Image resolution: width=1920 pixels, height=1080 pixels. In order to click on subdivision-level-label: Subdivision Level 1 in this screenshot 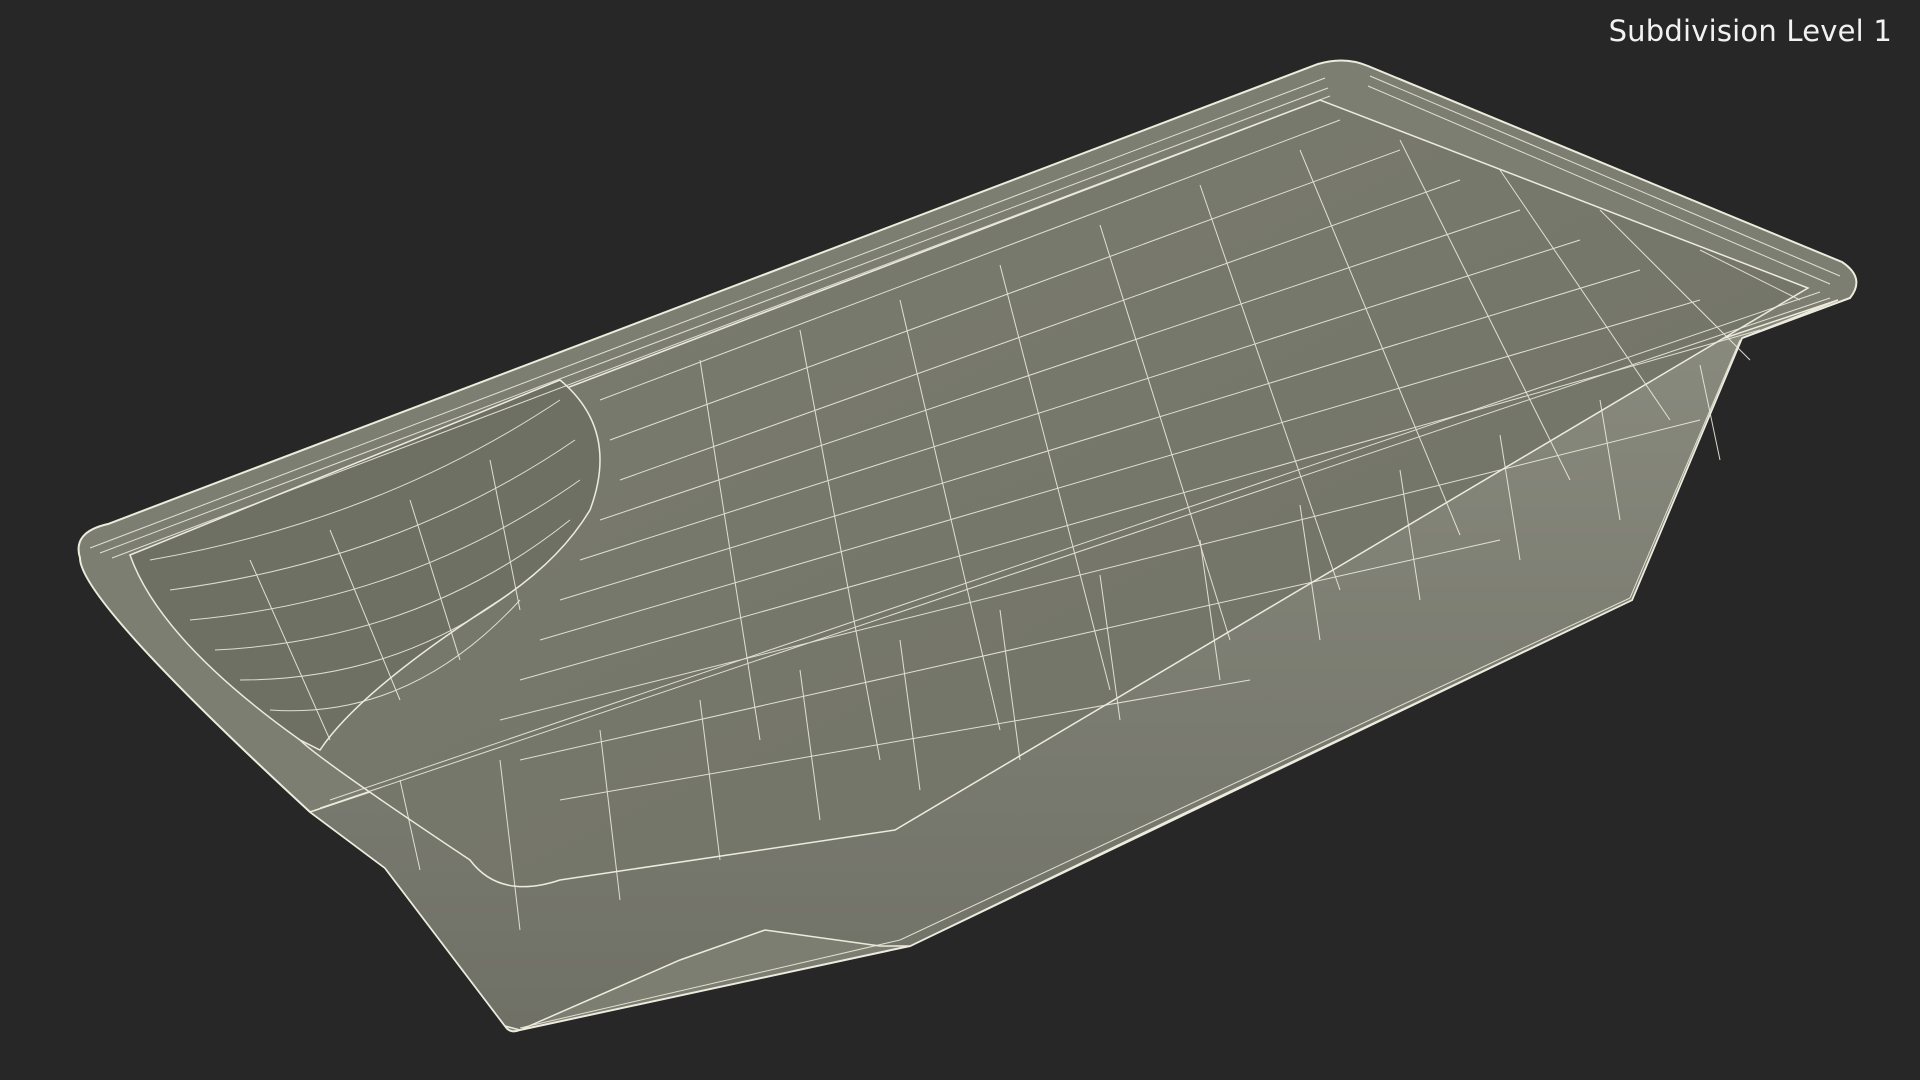, I will do `click(1750, 31)`.